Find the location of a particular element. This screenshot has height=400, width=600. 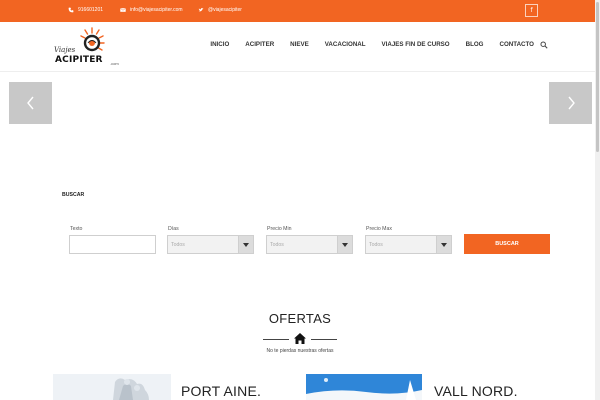

nav-item-blog: BLOG is located at coordinates (475, 44).